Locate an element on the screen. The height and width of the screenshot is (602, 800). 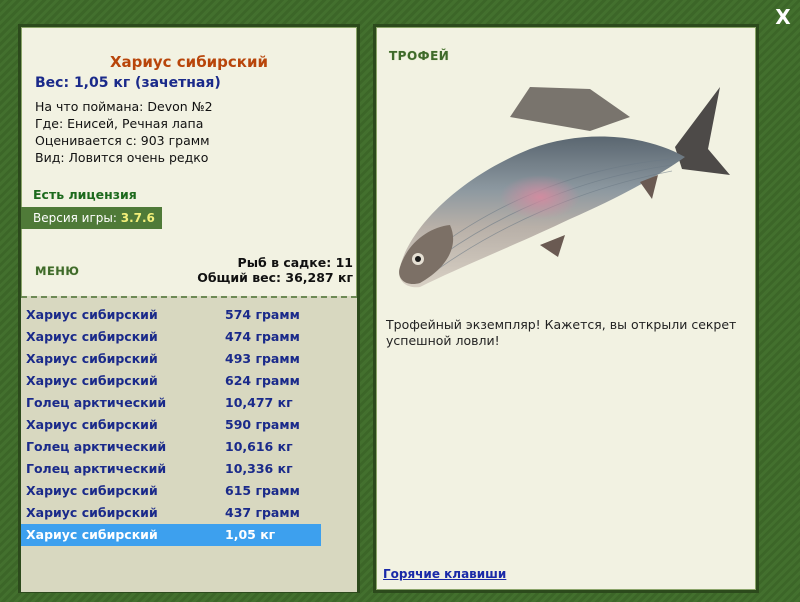
cage-summary: Рыб в садке: 11 Общий вес: 36,287 кг is located at coordinates (275, 270).